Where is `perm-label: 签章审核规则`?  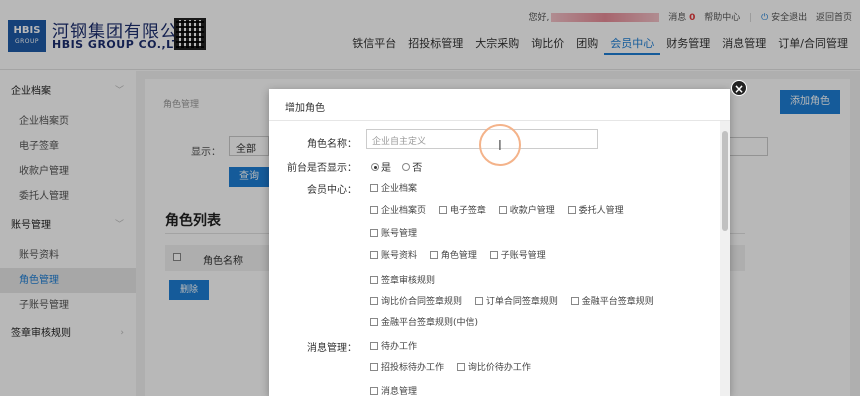 perm-label: 签章审核规则 is located at coordinates (408, 281).